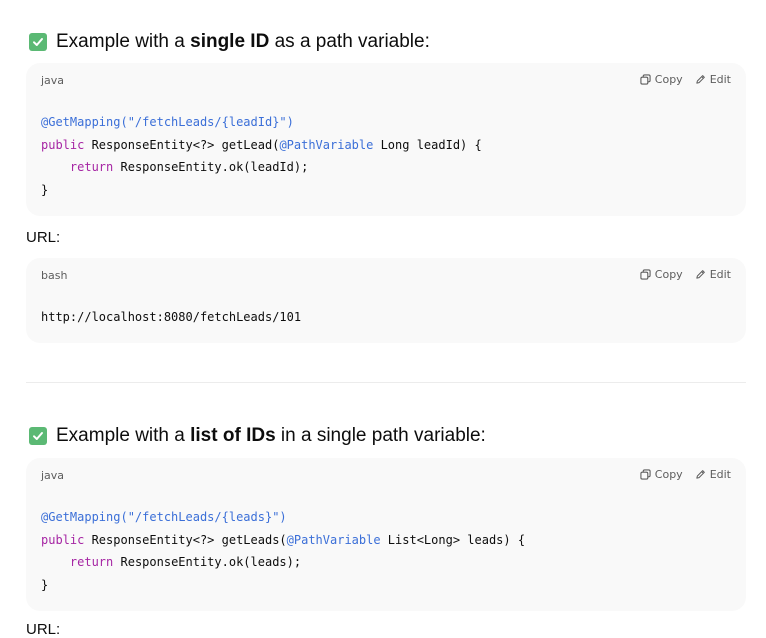  Describe the element at coordinates (386, 382) in the screenshot. I see `section-divider` at that location.